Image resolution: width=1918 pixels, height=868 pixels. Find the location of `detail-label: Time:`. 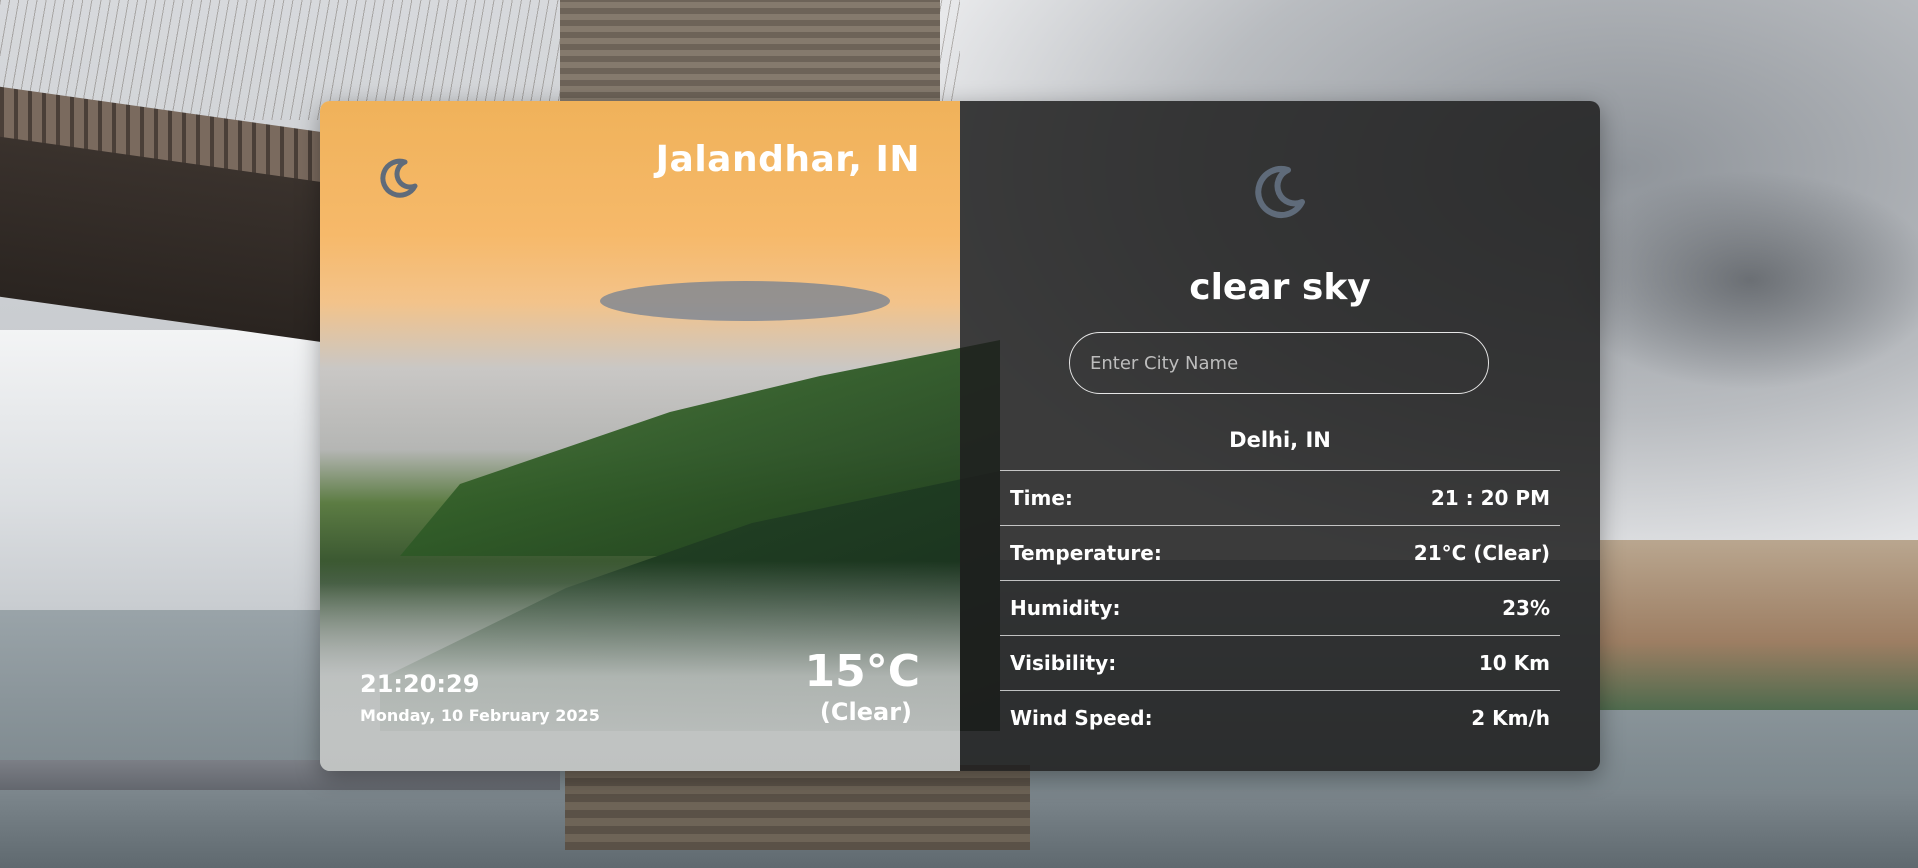

detail-label: Time: is located at coordinates (1041, 498).